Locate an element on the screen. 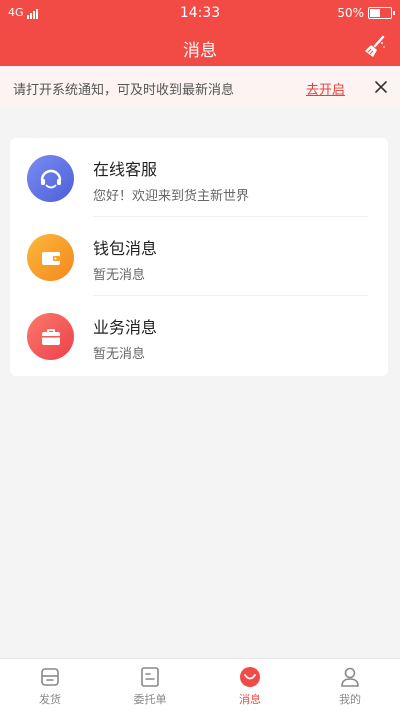  wallet-icon is located at coordinates (50, 258).